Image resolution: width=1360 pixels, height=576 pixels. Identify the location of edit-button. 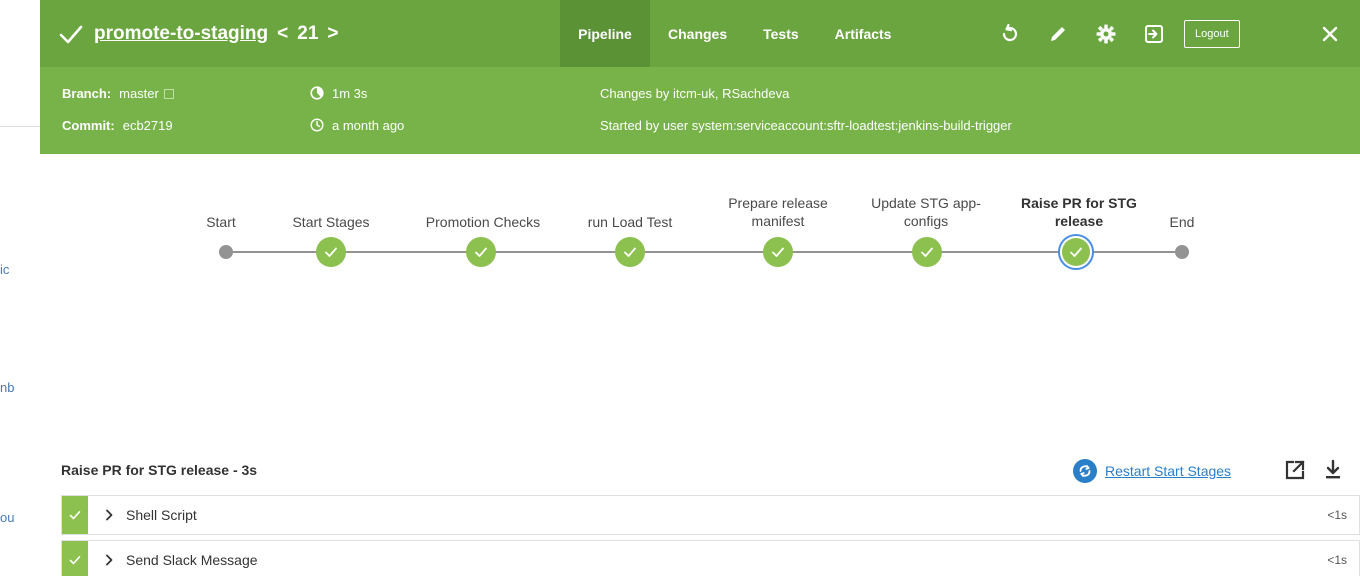
(1058, 34).